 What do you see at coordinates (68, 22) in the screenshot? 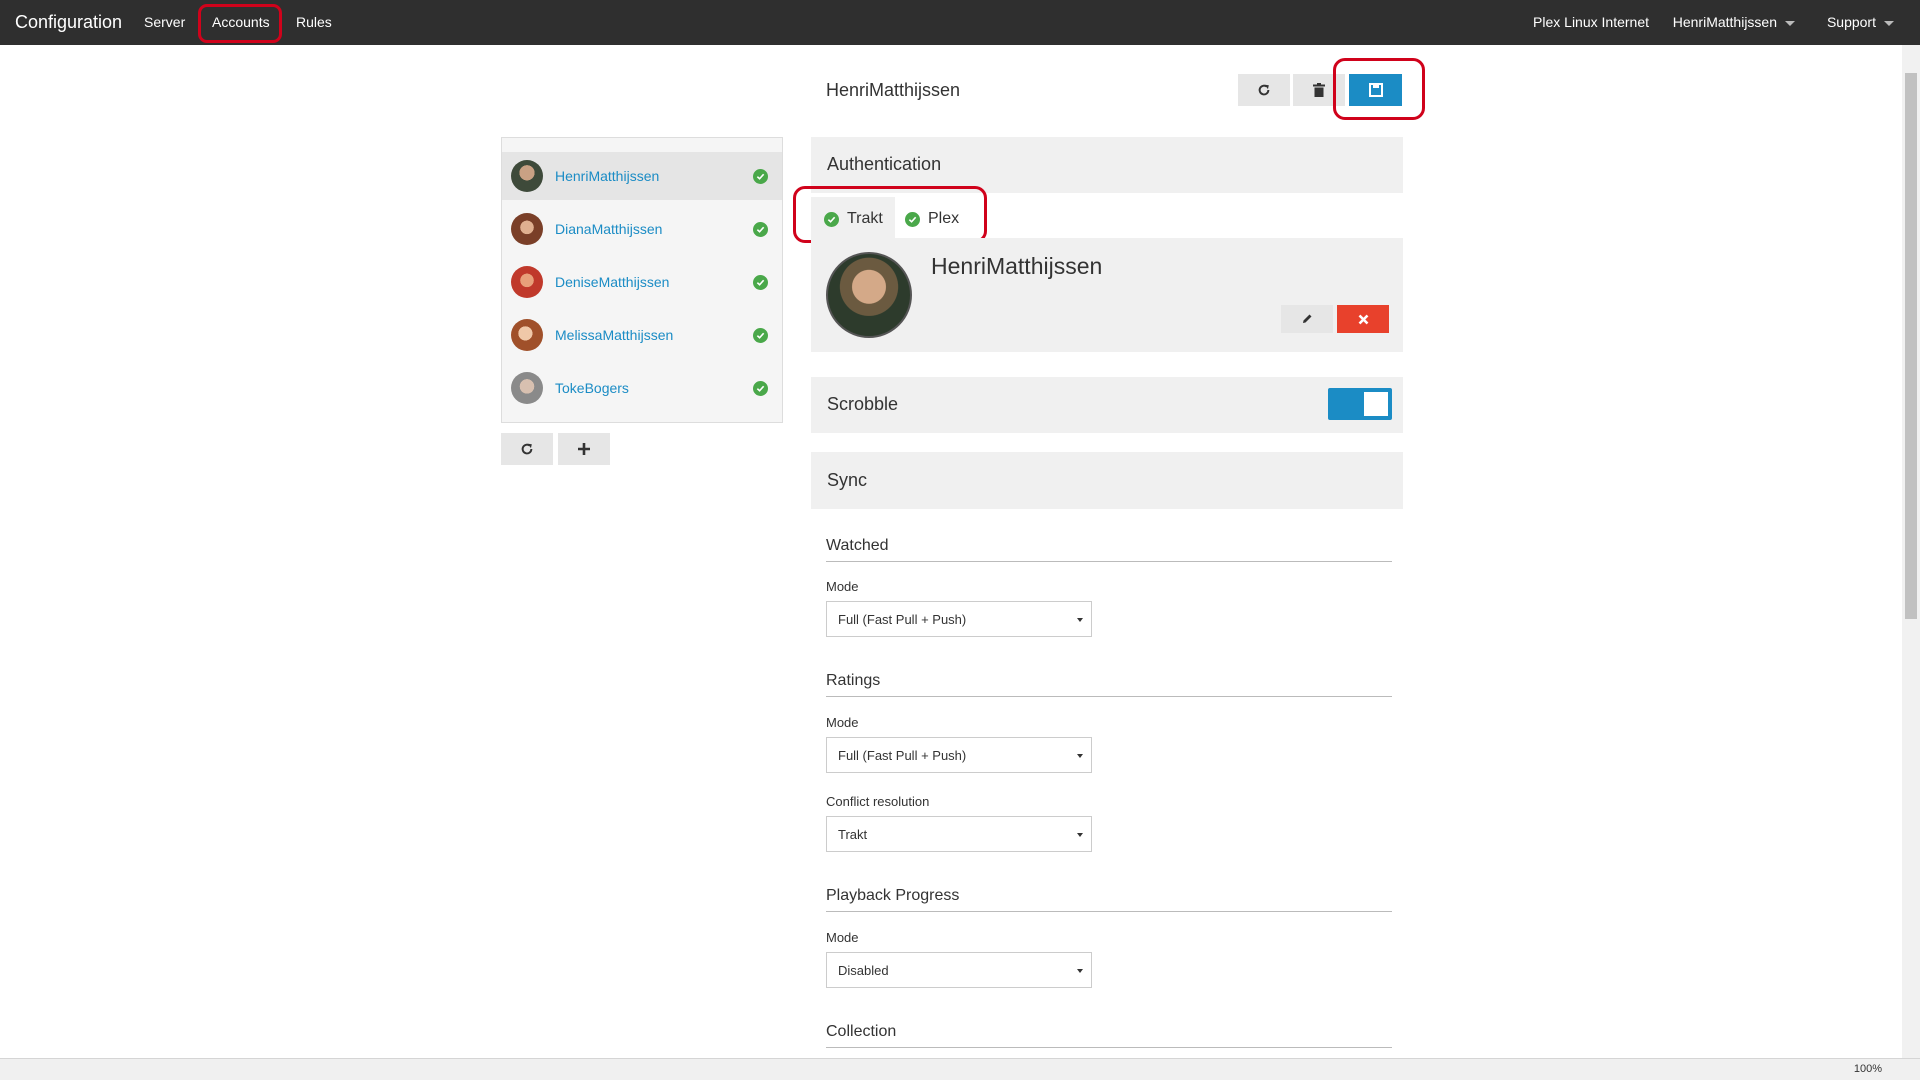
I see `brand-title: Configuration` at bounding box center [68, 22].